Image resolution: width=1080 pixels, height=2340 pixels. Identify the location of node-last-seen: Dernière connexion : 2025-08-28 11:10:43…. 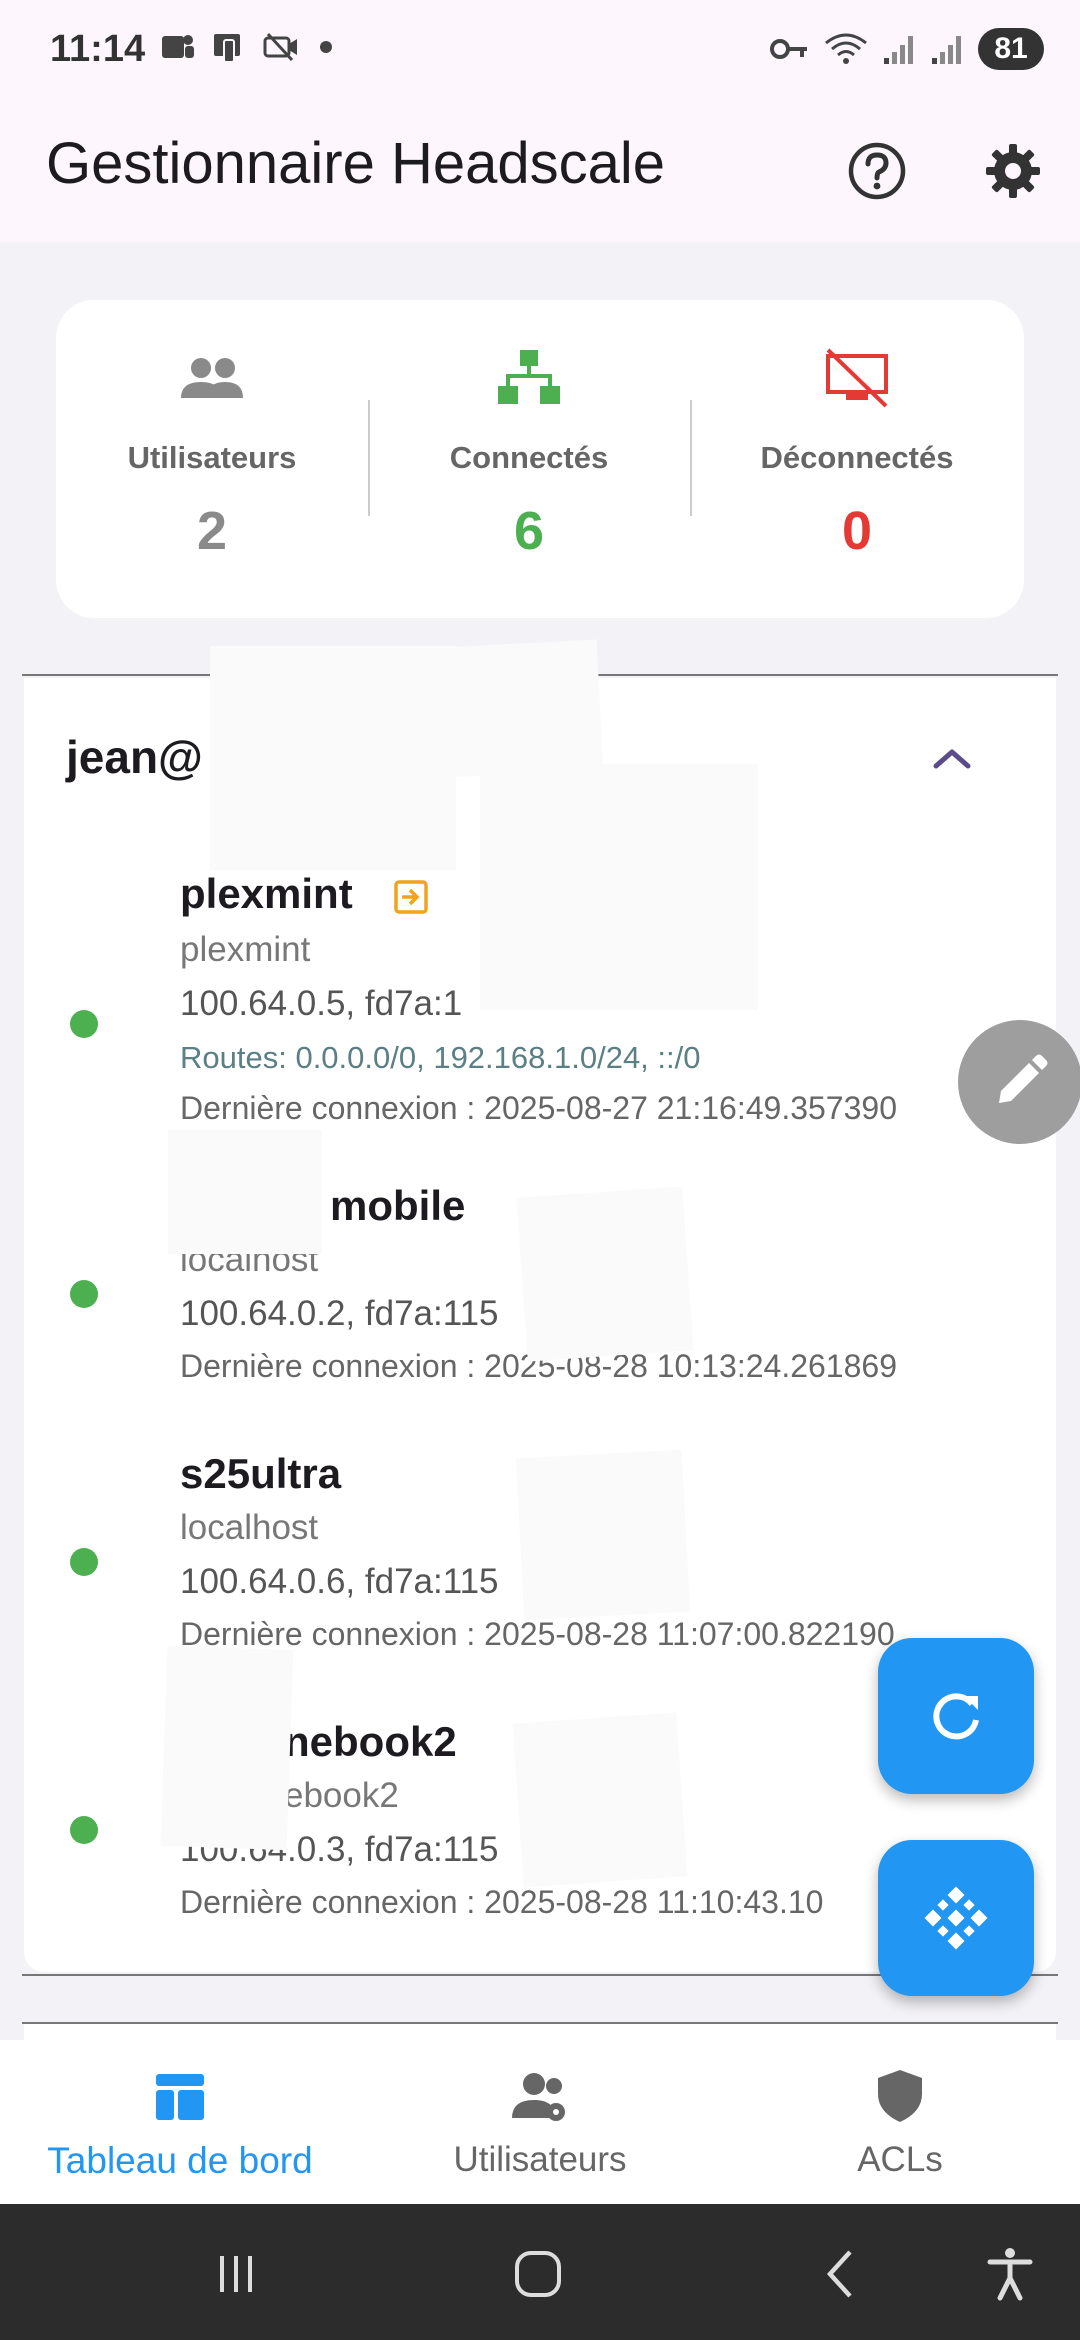
(502, 1902).